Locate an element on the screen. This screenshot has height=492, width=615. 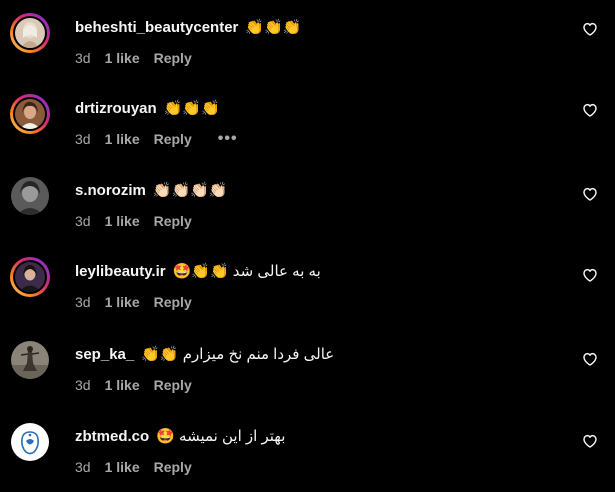
comment-text: عالی فردا منم نخ میزارم 👏👏 is located at coordinates (238, 354).